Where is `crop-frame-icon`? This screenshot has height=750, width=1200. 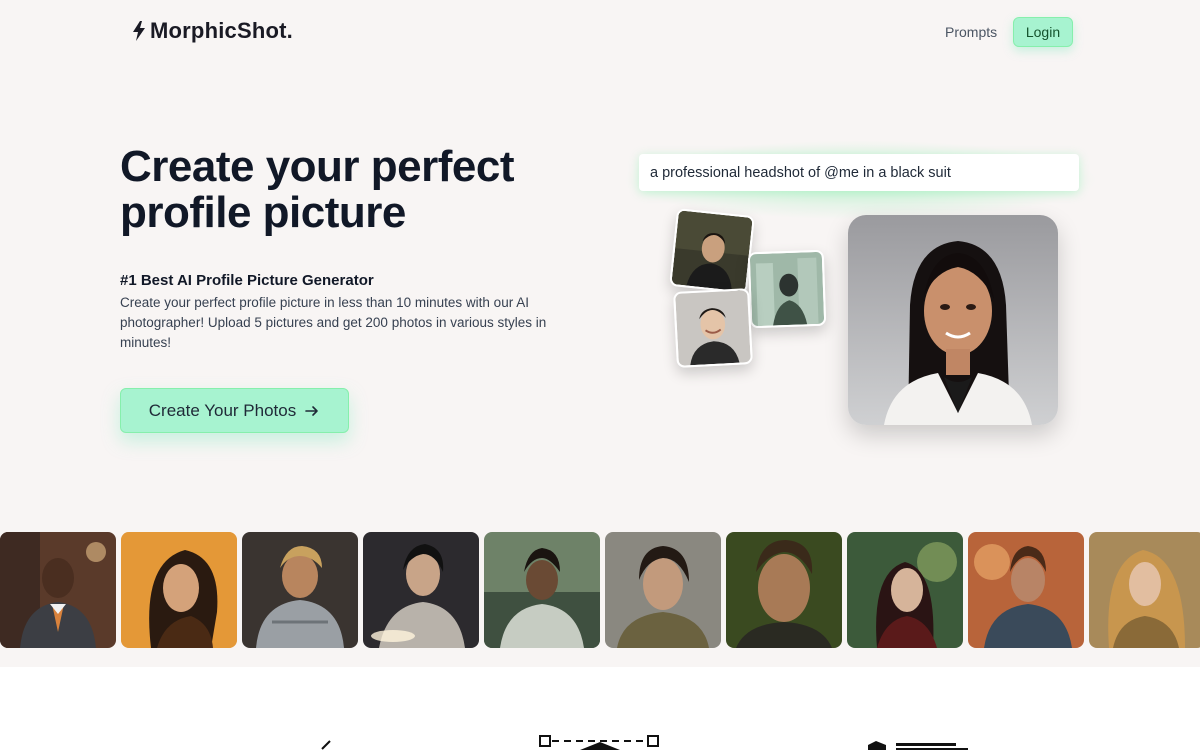
crop-frame-icon is located at coordinates (599, 742).